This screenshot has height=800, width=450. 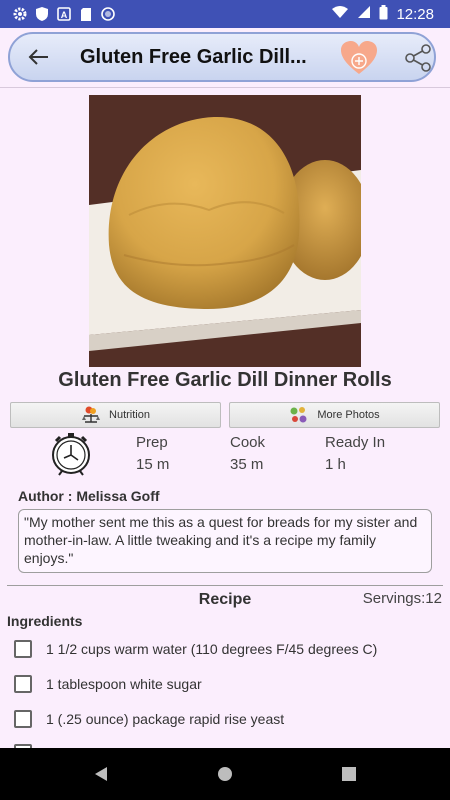 I want to click on ingredient-text: 1 tablespoon white sugar, so click(x=124, y=684).